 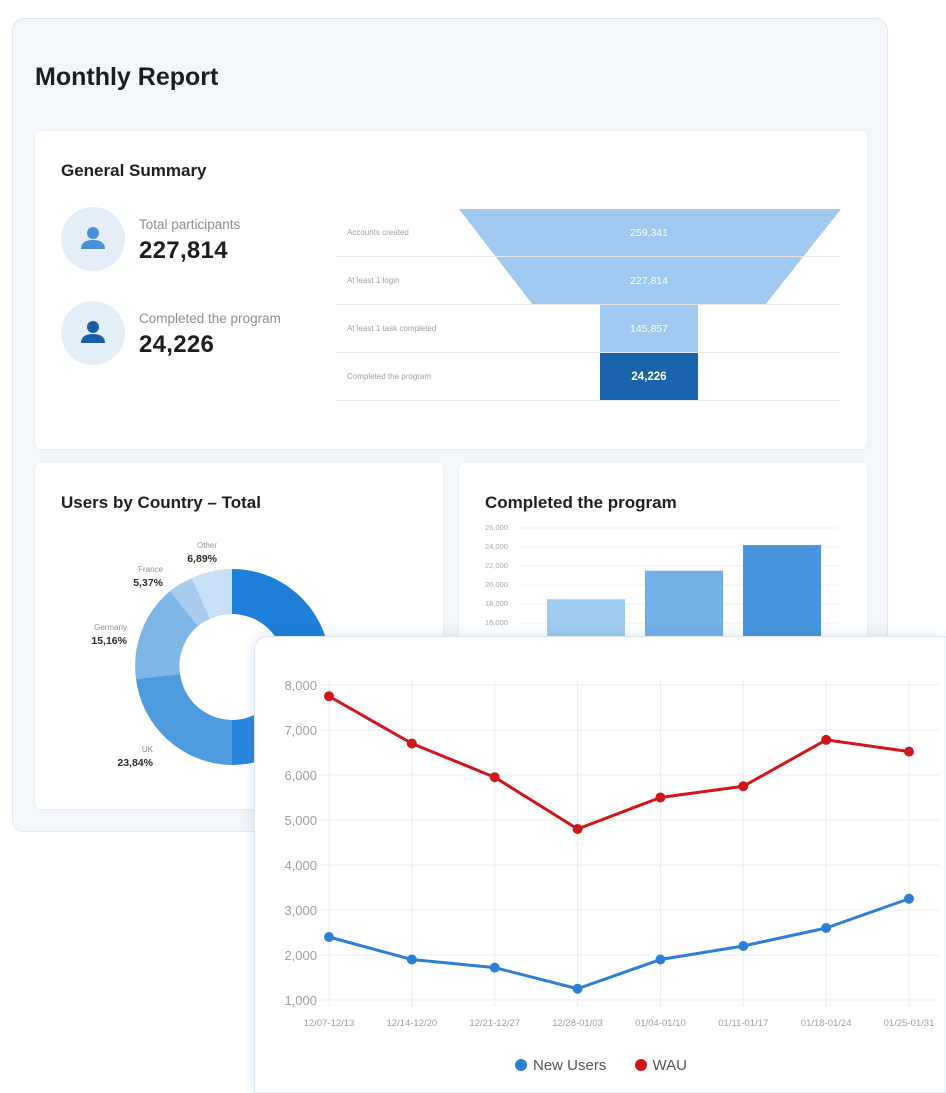 What do you see at coordinates (389, 376) in the screenshot?
I see `funnel-row-label: Completed the program` at bounding box center [389, 376].